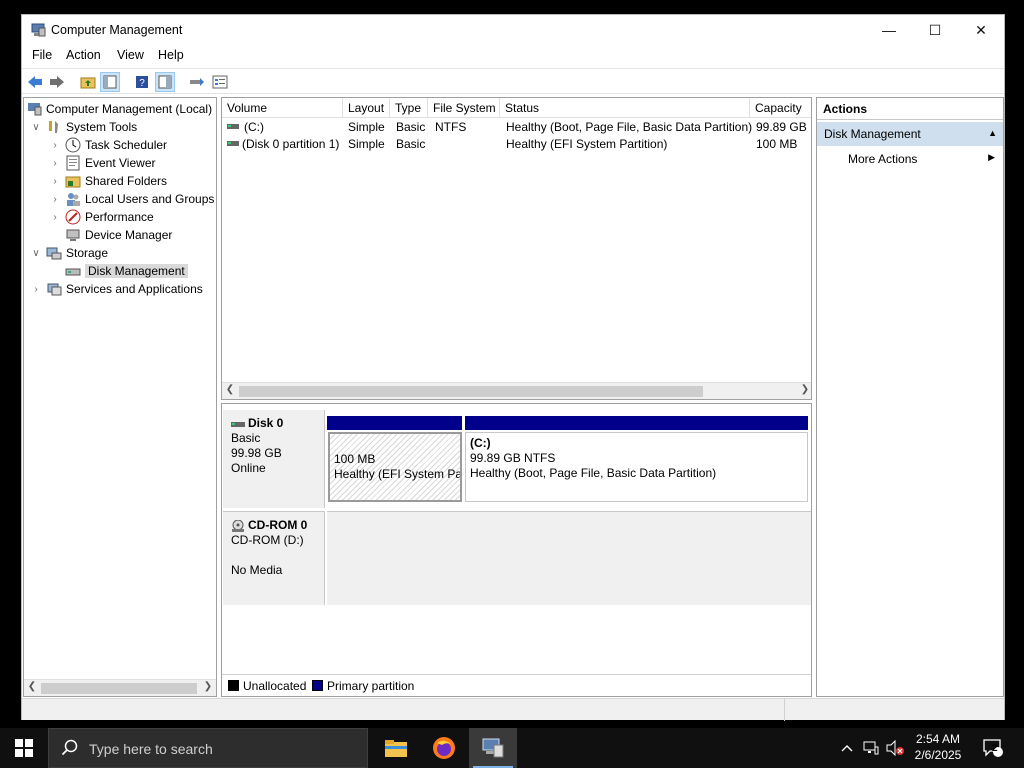 The width and height of the screenshot is (1024, 768). What do you see at coordinates (992, 133) in the screenshot?
I see `collapse-up-icon: ▲` at bounding box center [992, 133].